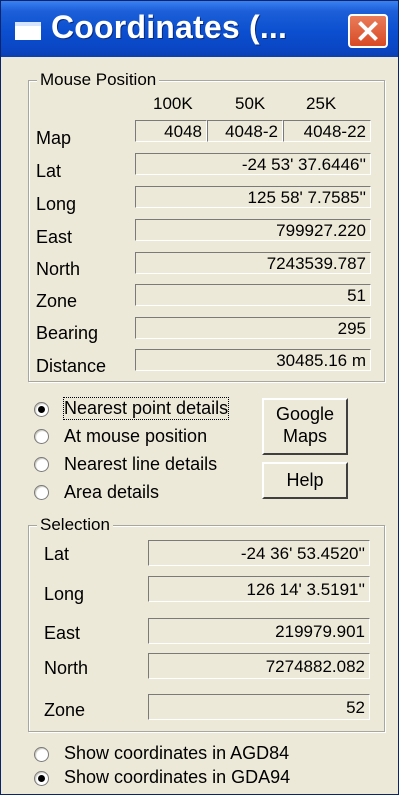 The width and height of the screenshot is (399, 795). What do you see at coordinates (111, 492) in the screenshot?
I see `area-details-label: Area details` at bounding box center [111, 492].